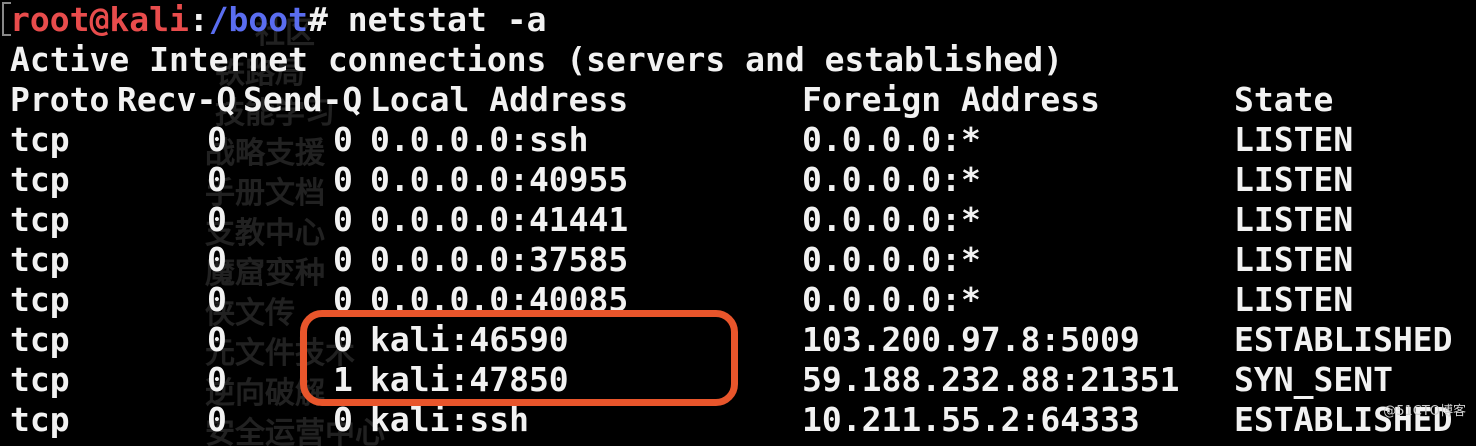 The width and height of the screenshot is (1476, 446). Describe the element at coordinates (499, 179) in the screenshot. I see `row-local-address: 0.0.0.0:40955` at that location.